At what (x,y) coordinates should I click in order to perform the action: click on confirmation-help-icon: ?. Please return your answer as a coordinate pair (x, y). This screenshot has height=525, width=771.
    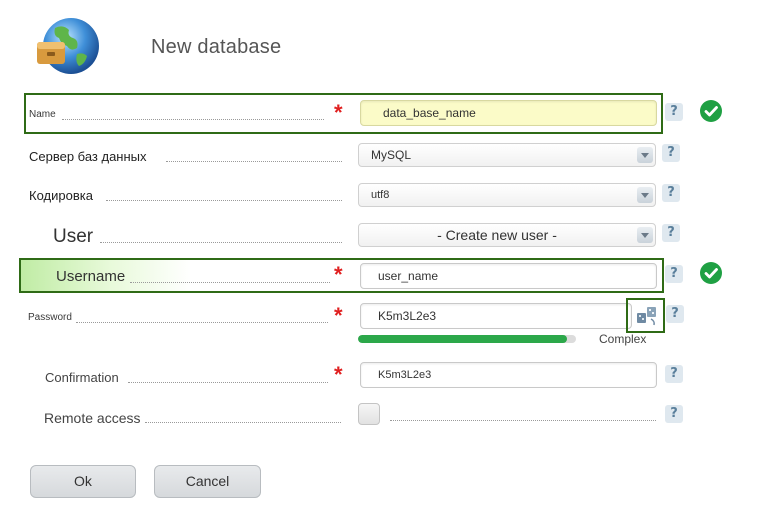
    Looking at the image, I should click on (674, 374).